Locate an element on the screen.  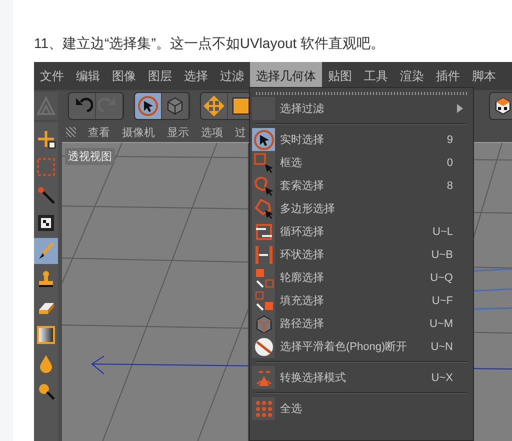
menu-option: 选择平滑着色(Phong)断开 U~N is located at coordinates (362, 346).